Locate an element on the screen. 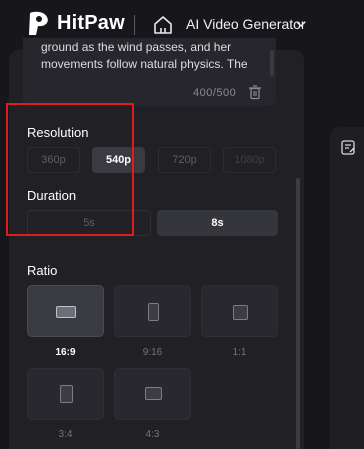  highlight-box is located at coordinates (70, 169).